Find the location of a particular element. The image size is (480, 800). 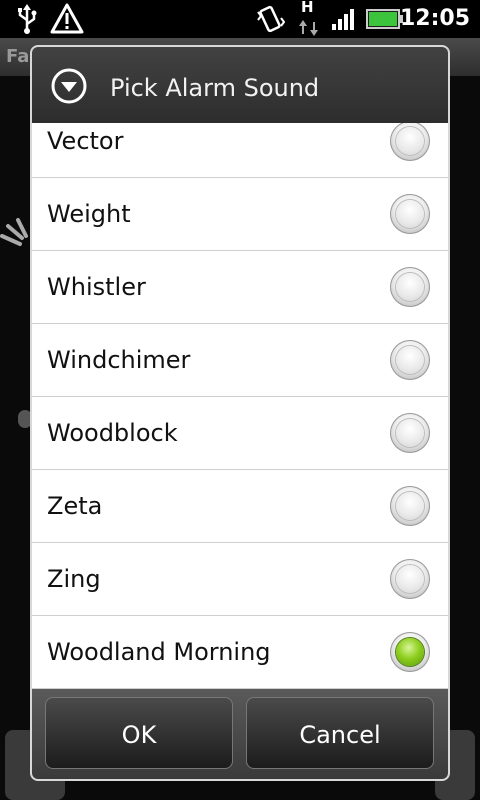

list-item-vector: Vector is located at coordinates (240, 150).